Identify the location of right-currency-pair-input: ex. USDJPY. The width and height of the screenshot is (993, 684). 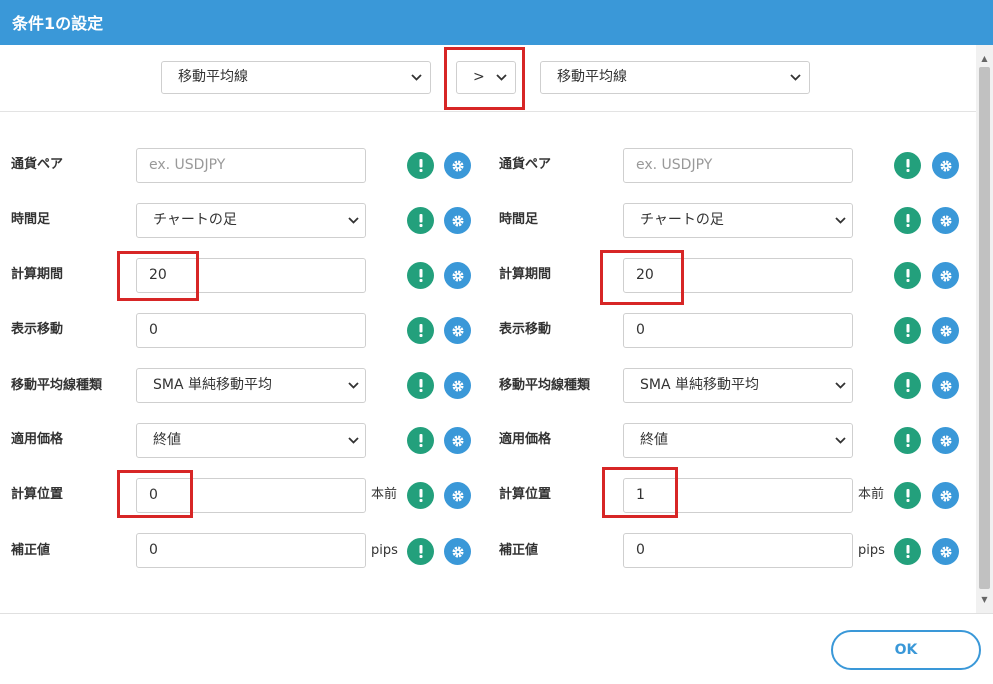
(738, 165).